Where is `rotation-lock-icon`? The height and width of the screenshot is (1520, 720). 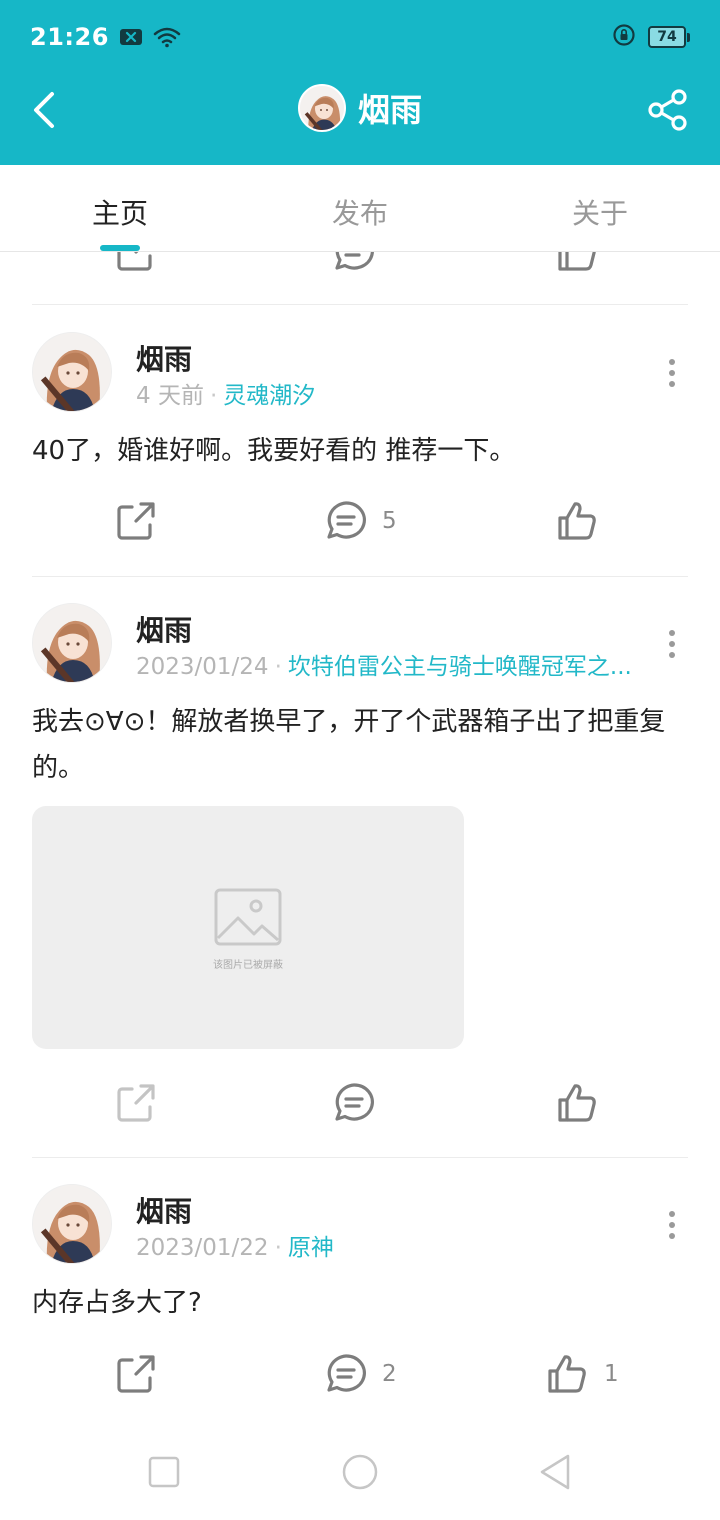
rotation-lock-icon is located at coordinates (624, 37).